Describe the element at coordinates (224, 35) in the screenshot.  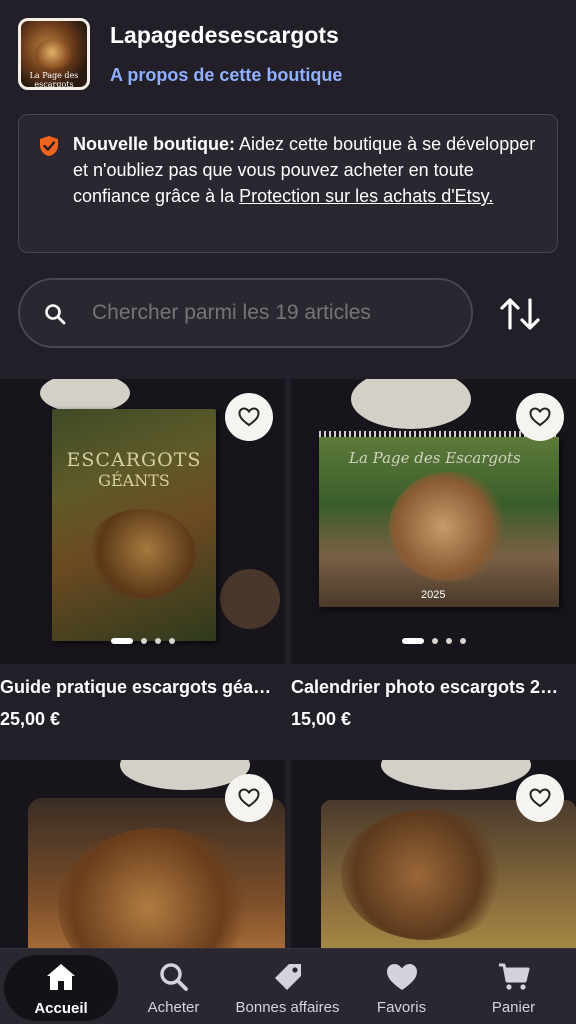
I see `shop-name: Lapagedesescargots` at that location.